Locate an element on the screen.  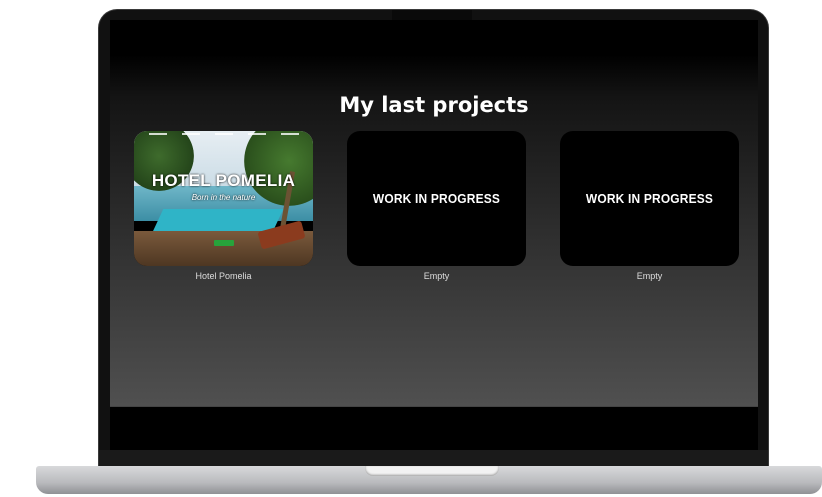
thumbnail-subtitle: Born in the nature is located at coordinates (223, 197).